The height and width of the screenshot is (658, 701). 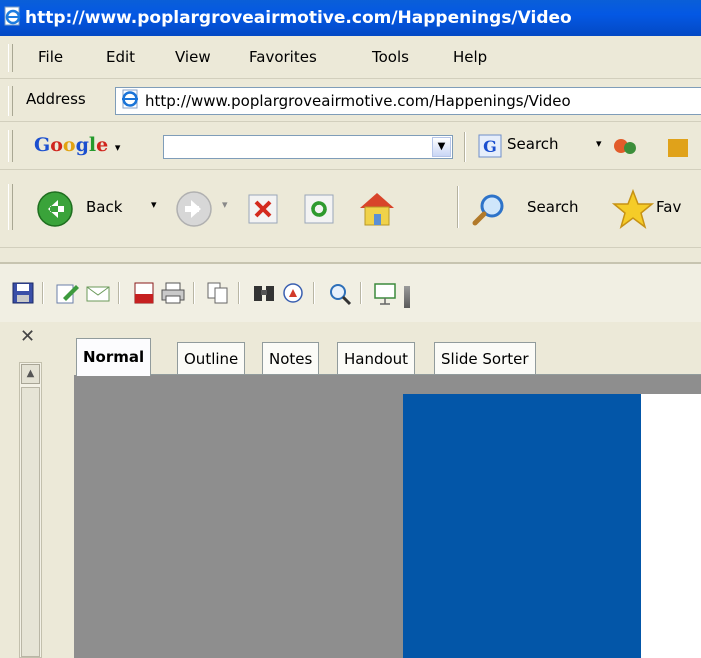 I want to click on menu-file: File, so click(x=50, y=57).